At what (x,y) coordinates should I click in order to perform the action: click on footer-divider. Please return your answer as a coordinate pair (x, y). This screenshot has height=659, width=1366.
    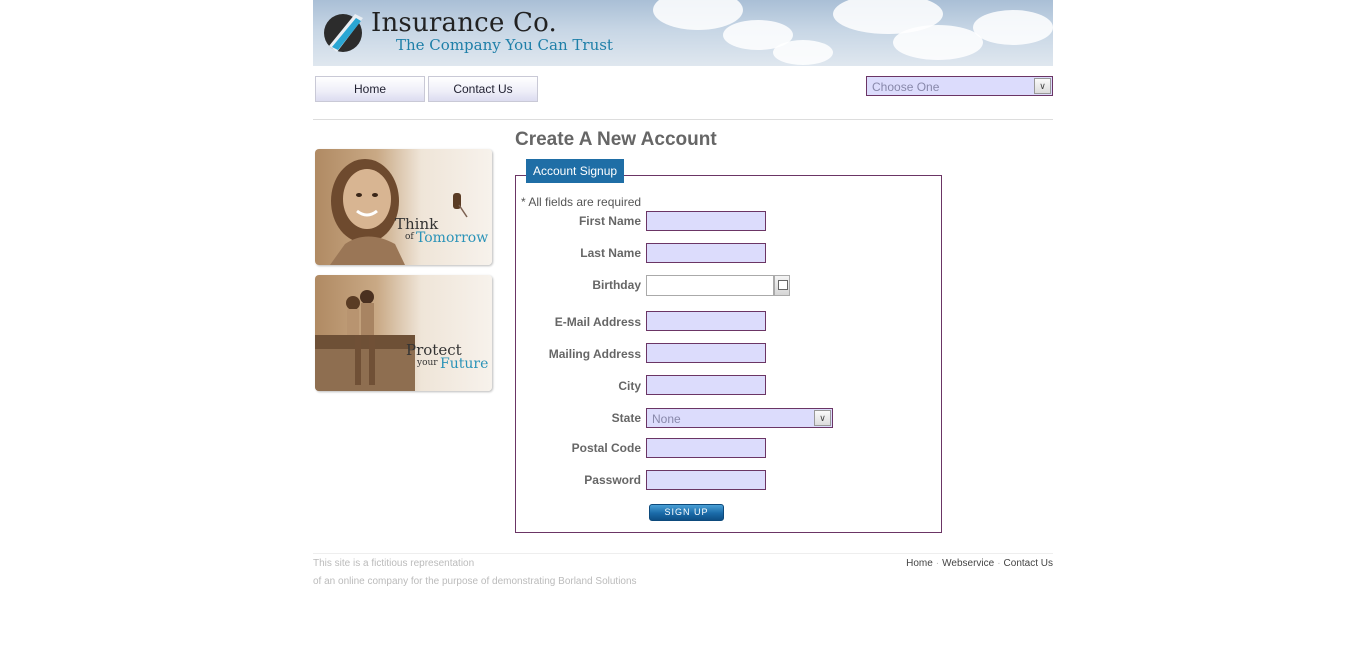
    Looking at the image, I should click on (683, 553).